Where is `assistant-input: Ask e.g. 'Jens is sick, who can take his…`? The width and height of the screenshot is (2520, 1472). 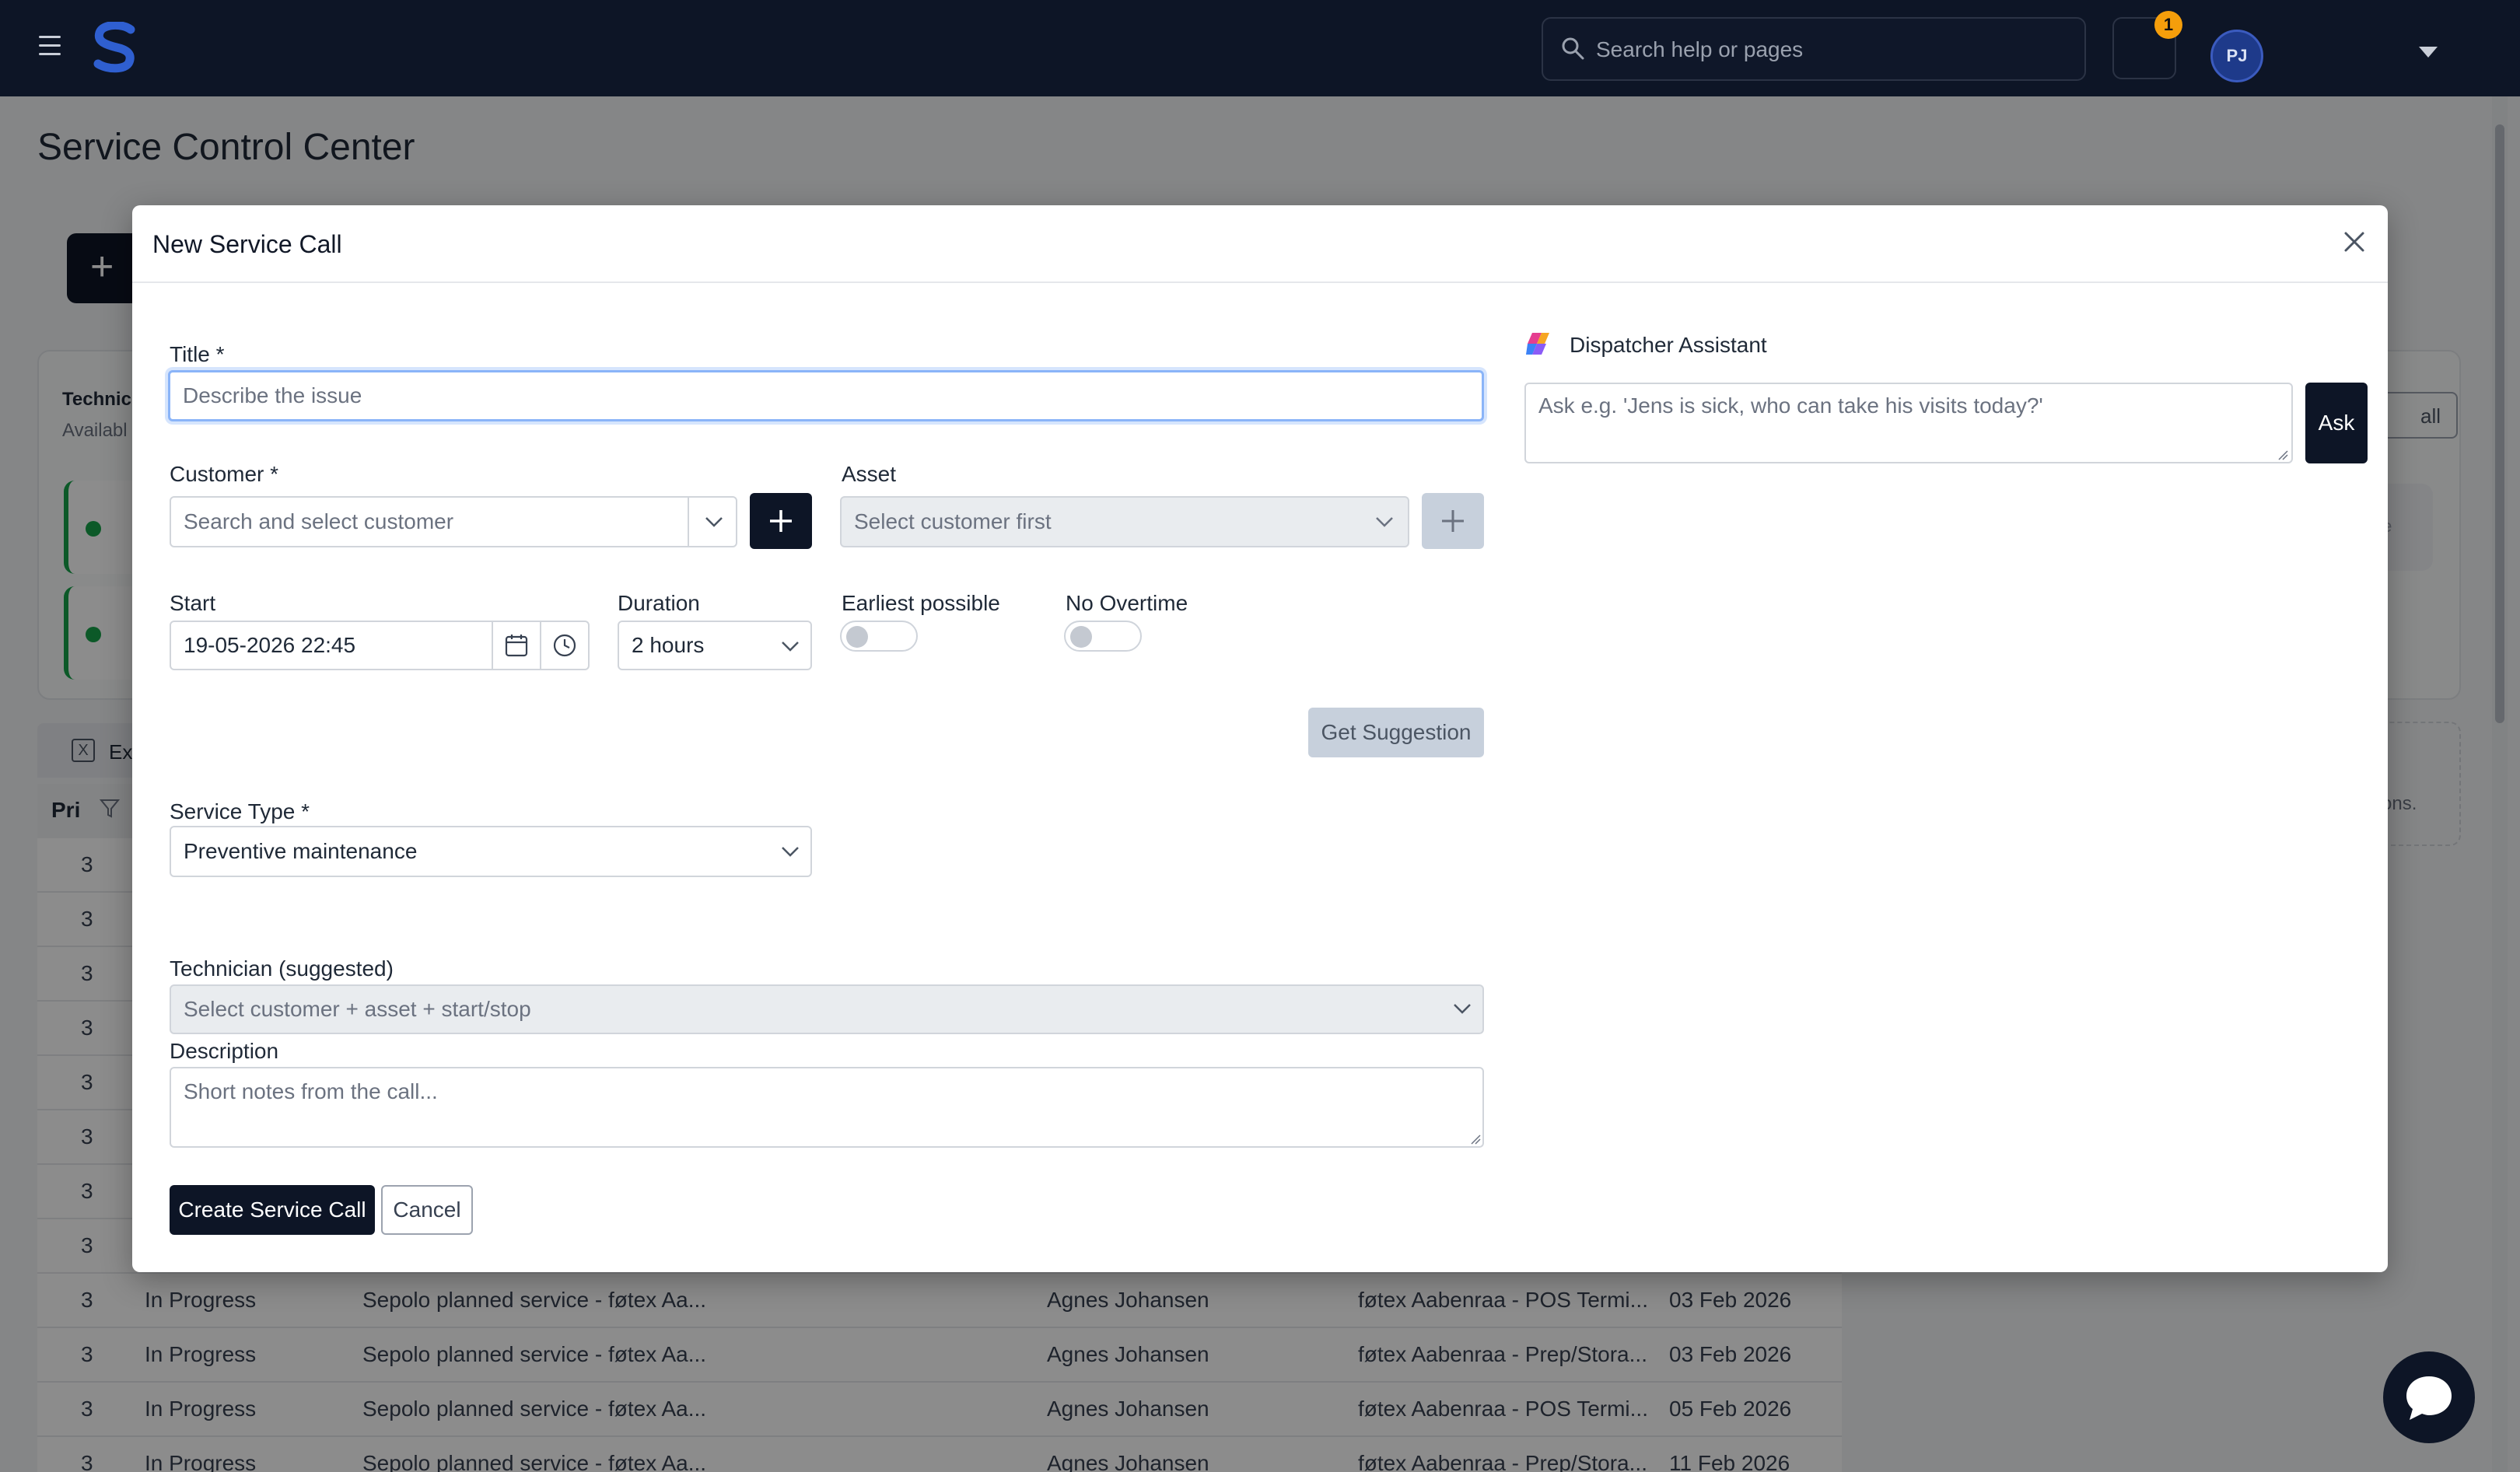
assistant-input: Ask e.g. 'Jens is sick, who can take his… is located at coordinates (1909, 423).